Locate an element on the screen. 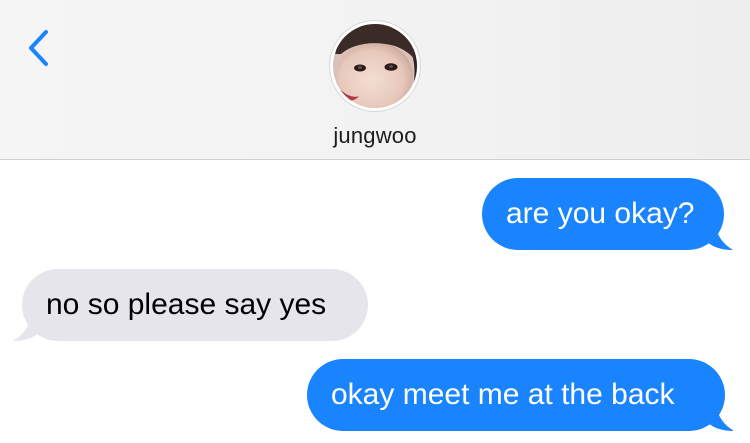  avatar-photo is located at coordinates (375, 66).